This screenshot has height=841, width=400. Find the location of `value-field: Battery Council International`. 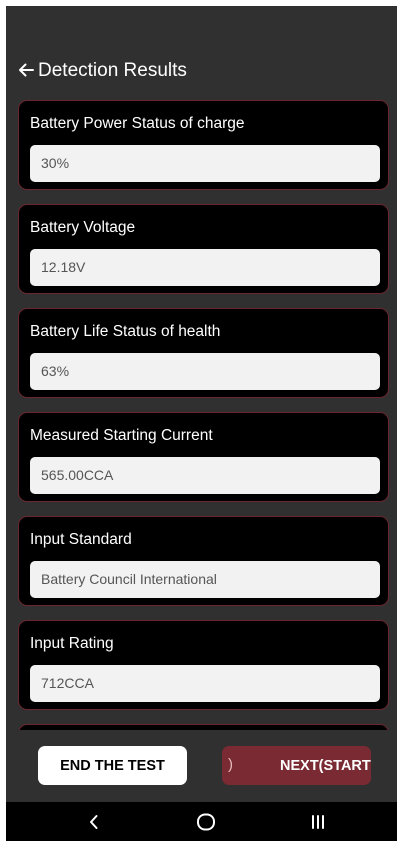

value-field: Battery Council International is located at coordinates (205, 579).